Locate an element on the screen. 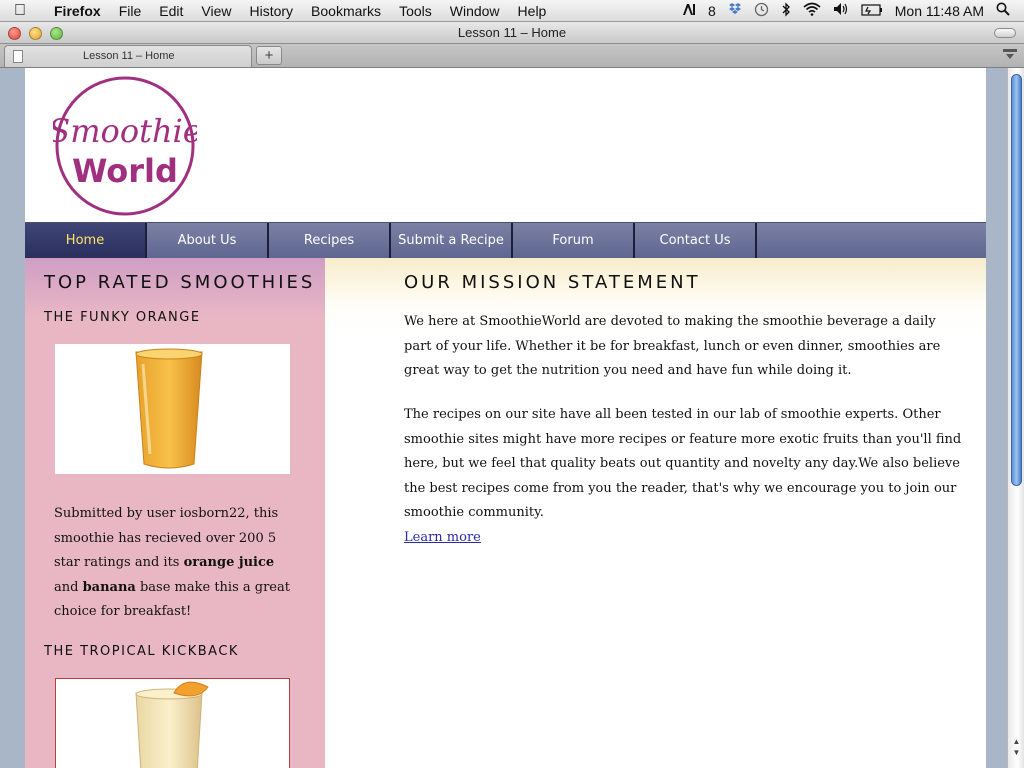 The height and width of the screenshot is (768, 1024). tray-count: 8 is located at coordinates (712, 11).